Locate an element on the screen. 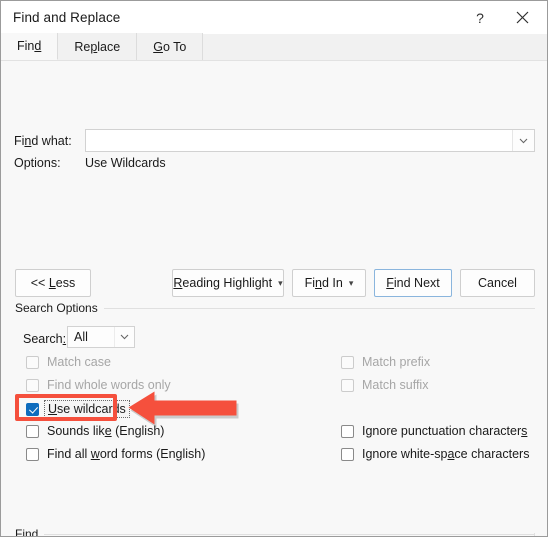  checkbox-find-all-word-forms: Find all word forms (English) is located at coordinates (115, 454).